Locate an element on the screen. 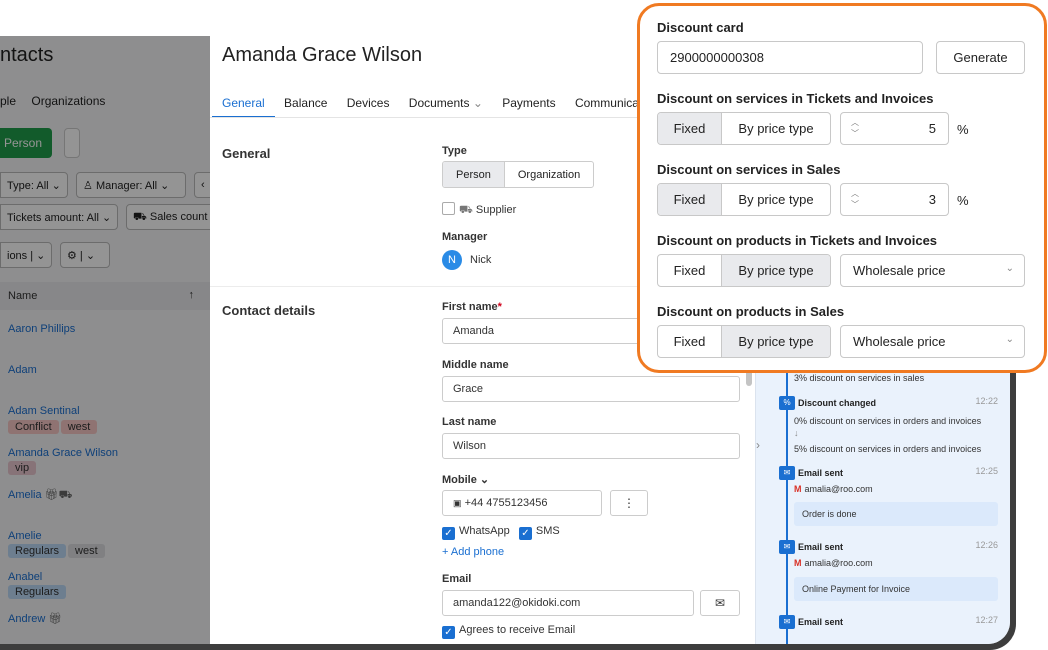 The image size is (1048, 650). event-title: Email sent is located at coordinates (821, 473).